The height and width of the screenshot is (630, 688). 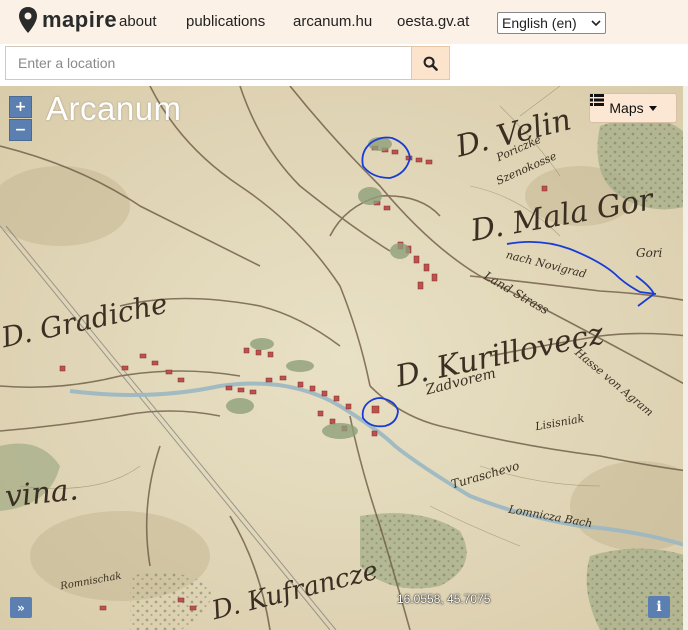 I want to click on arcanum-watermark: Arcanum, so click(x=114, y=108).